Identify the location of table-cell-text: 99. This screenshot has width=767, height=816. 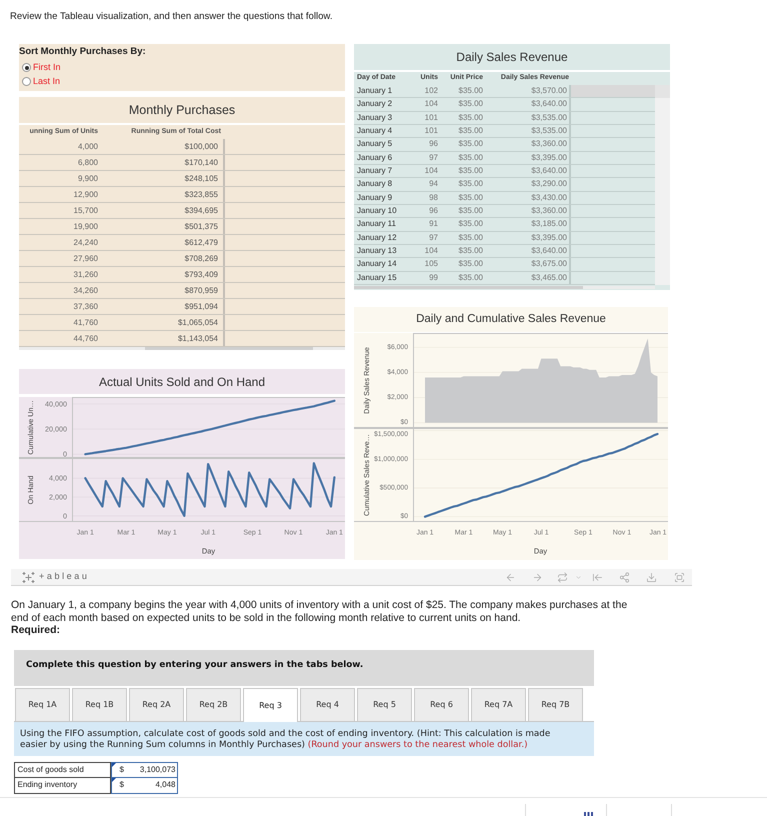
(433, 278).